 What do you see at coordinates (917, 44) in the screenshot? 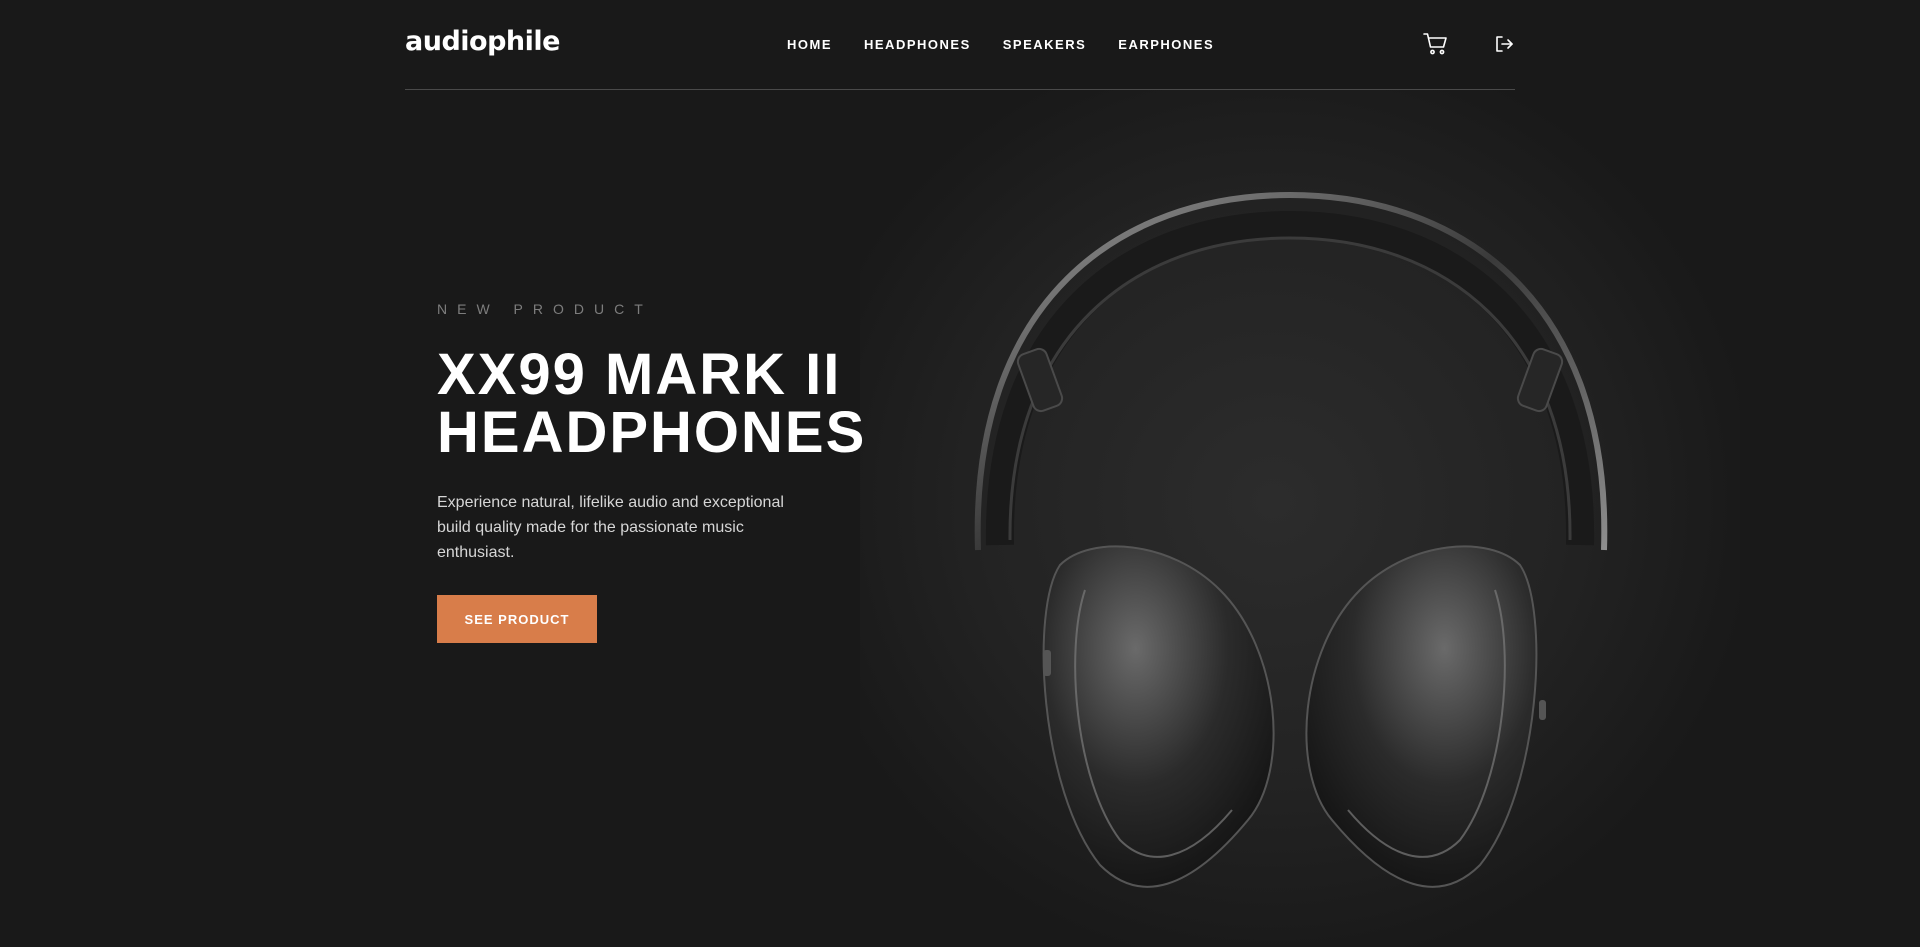
I see `nav-link-headphones: HEADPHONES` at bounding box center [917, 44].